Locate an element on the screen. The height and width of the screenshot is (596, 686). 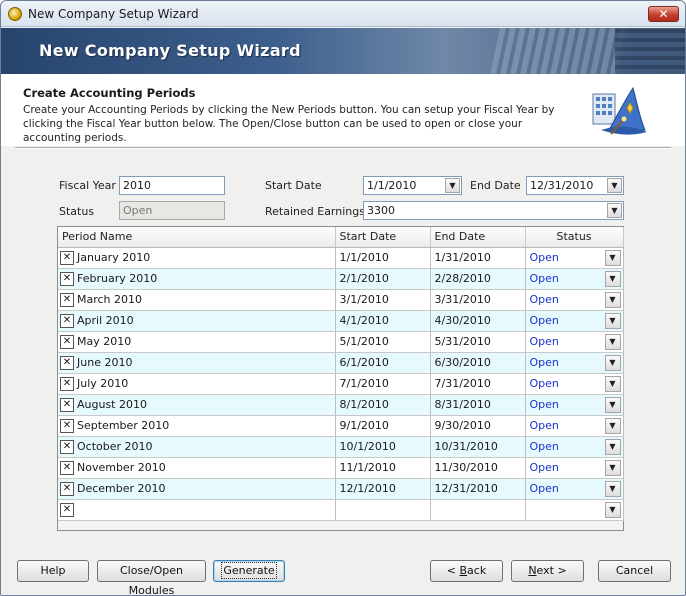
column-header-status: Status is located at coordinates (574, 237).